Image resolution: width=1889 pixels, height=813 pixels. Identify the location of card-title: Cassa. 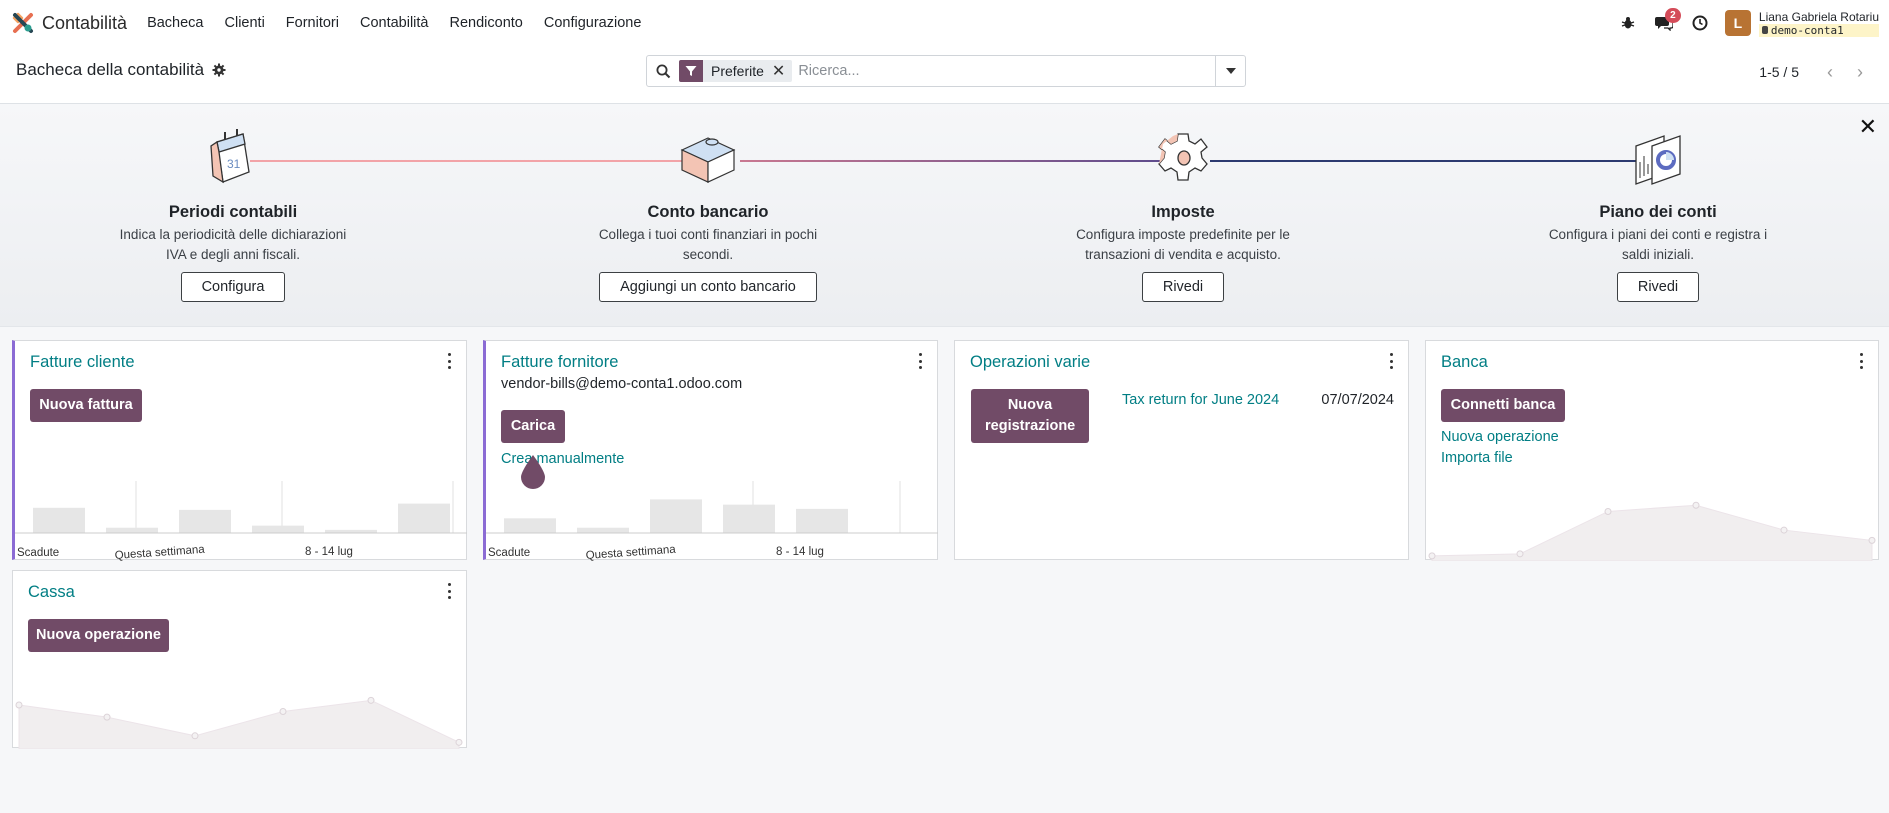
(51, 592).